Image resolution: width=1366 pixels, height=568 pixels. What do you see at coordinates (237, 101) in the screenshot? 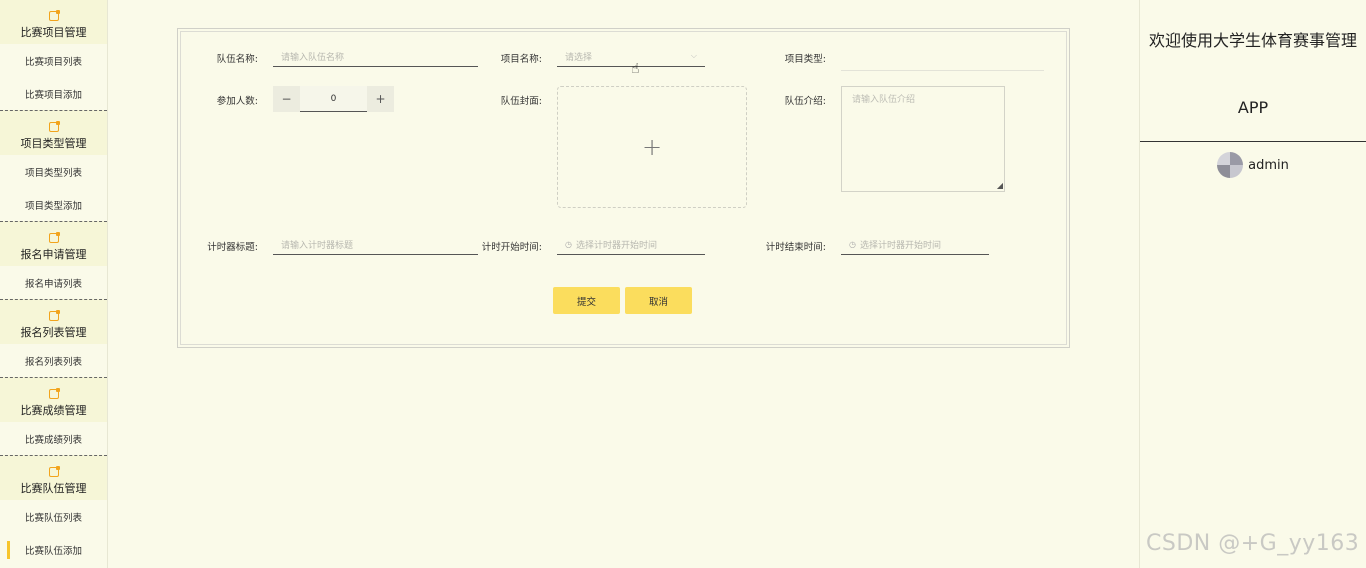
I see `participants-label: 参加人数:` at bounding box center [237, 101].